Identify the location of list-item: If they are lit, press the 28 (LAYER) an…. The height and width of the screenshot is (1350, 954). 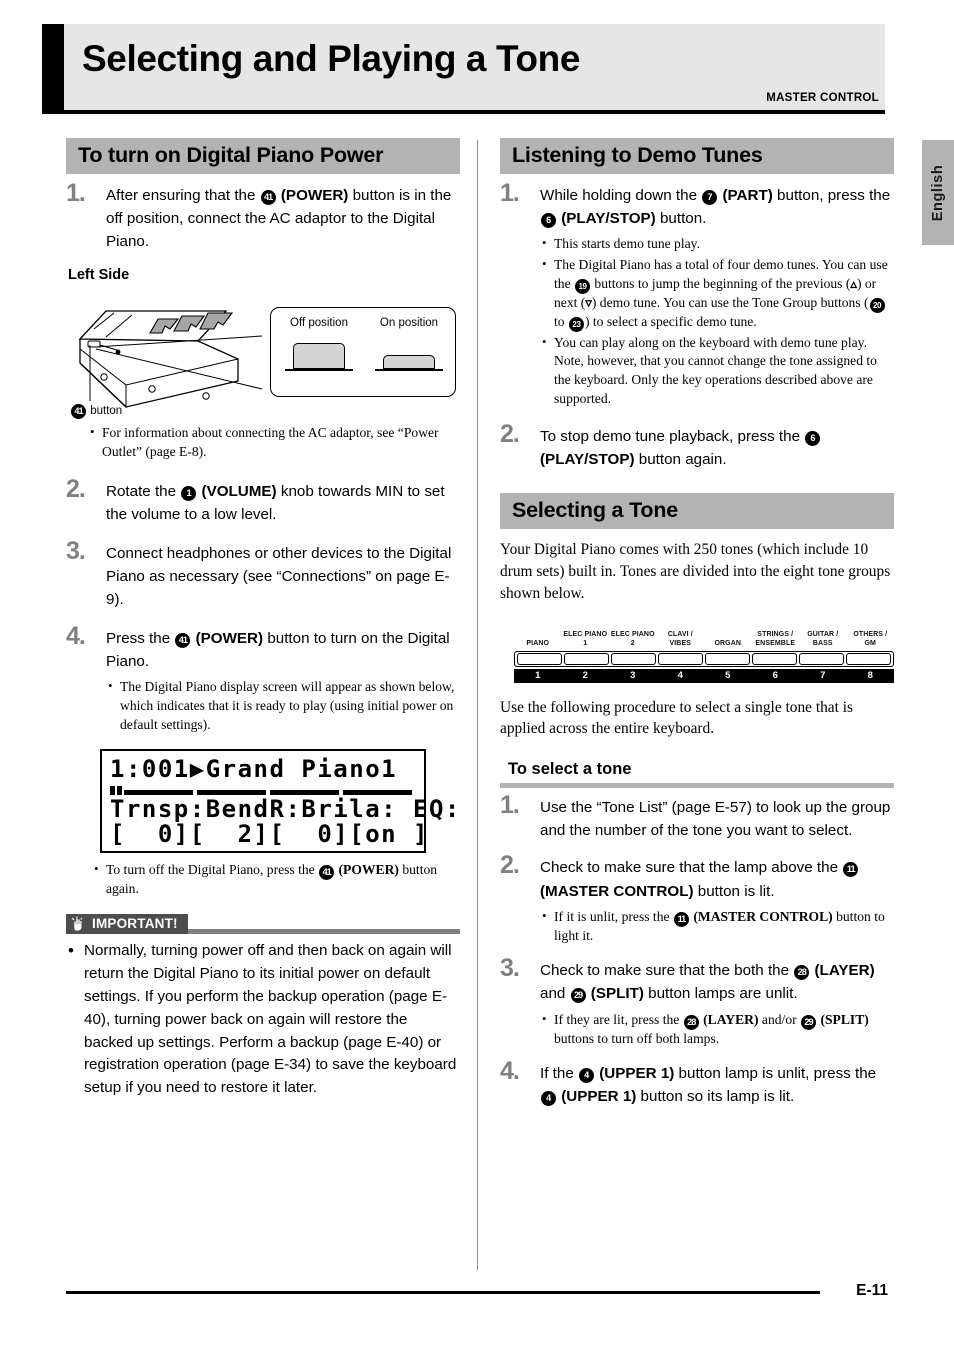
(717, 1029).